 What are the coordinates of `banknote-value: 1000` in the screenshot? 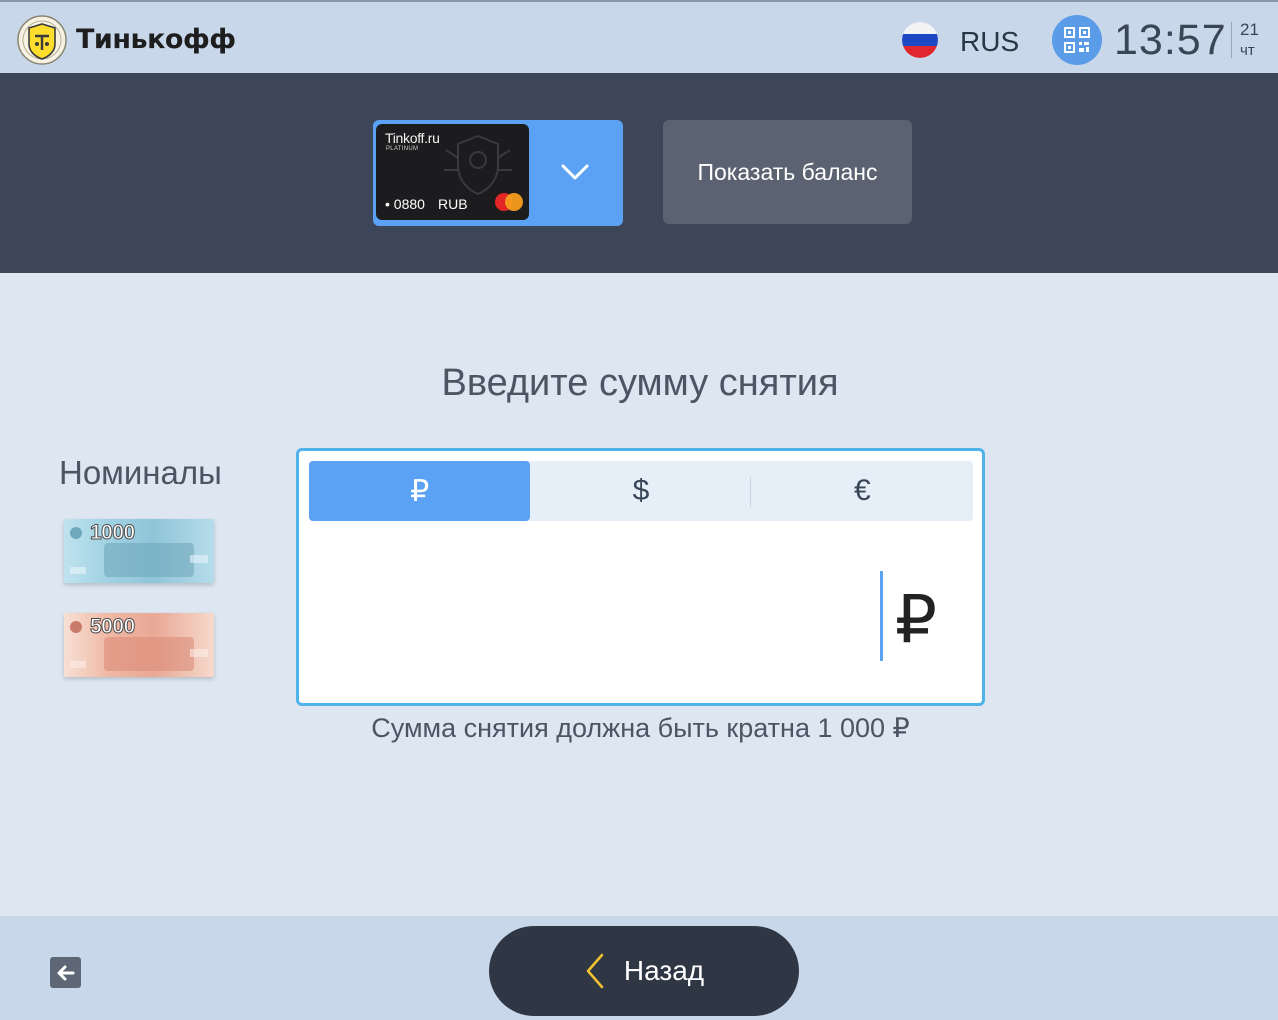 It's located at (113, 533).